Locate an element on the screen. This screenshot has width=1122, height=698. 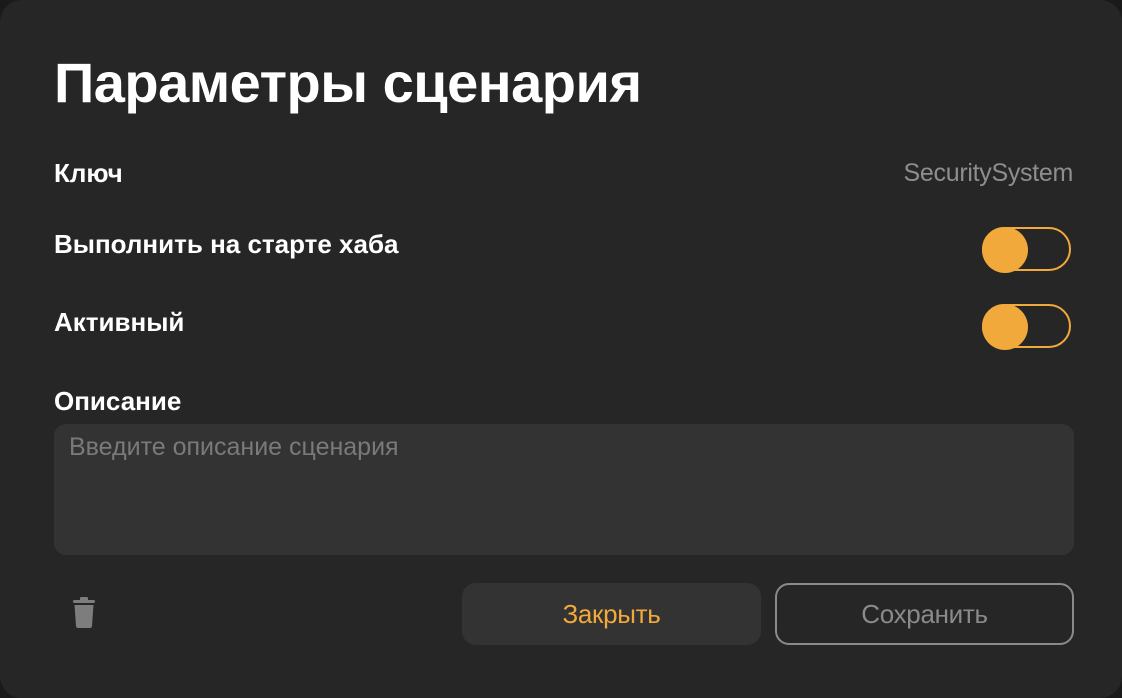
run-on-hub-start-toggle is located at coordinates (1026, 250).